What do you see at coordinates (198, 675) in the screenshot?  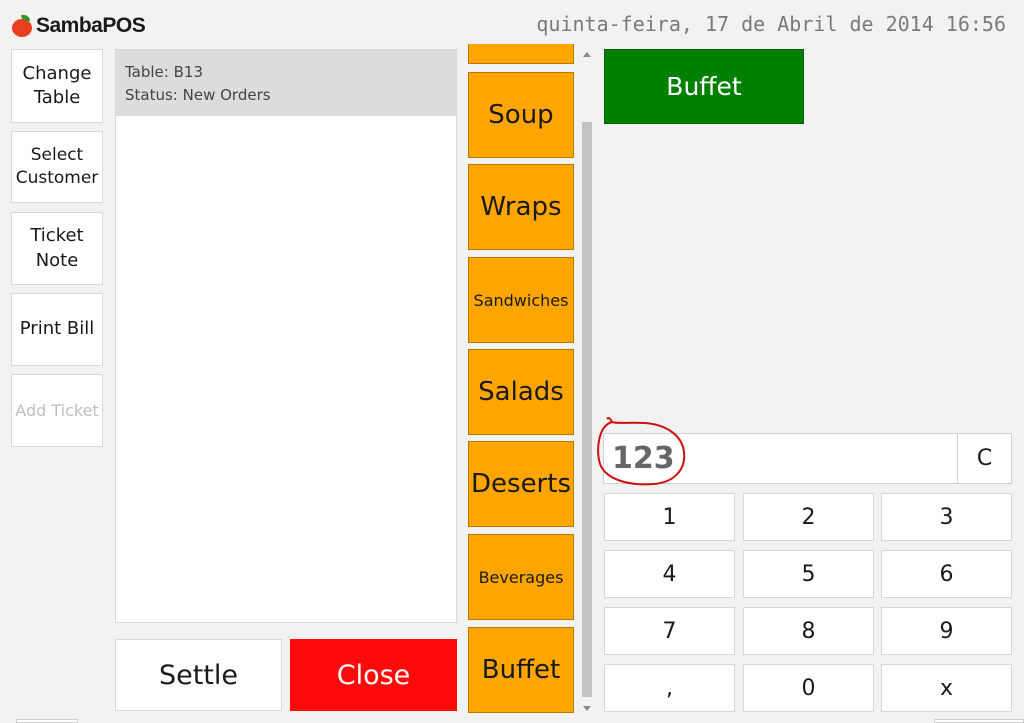 I see `settle-button: Settle` at bounding box center [198, 675].